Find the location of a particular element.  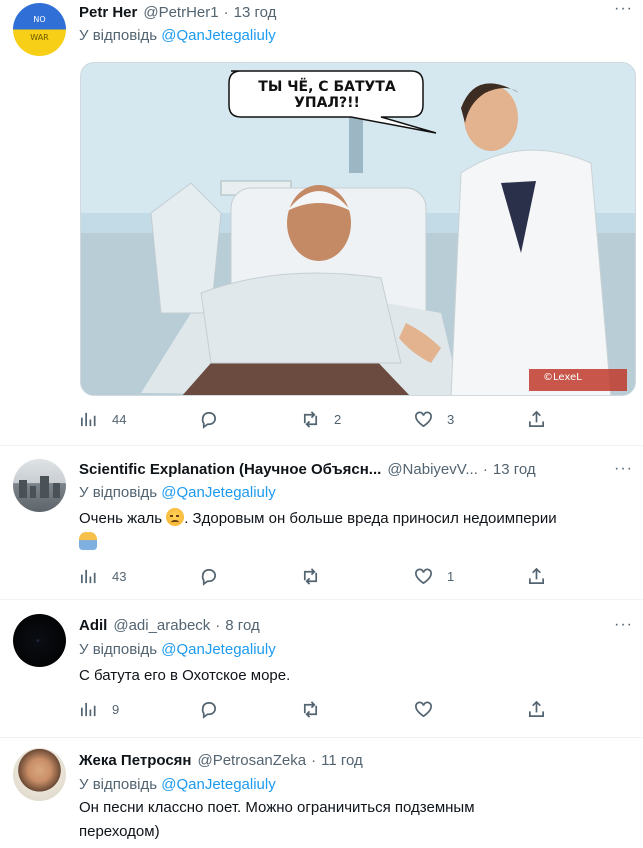

like-button is located at coordinates (423, 709).